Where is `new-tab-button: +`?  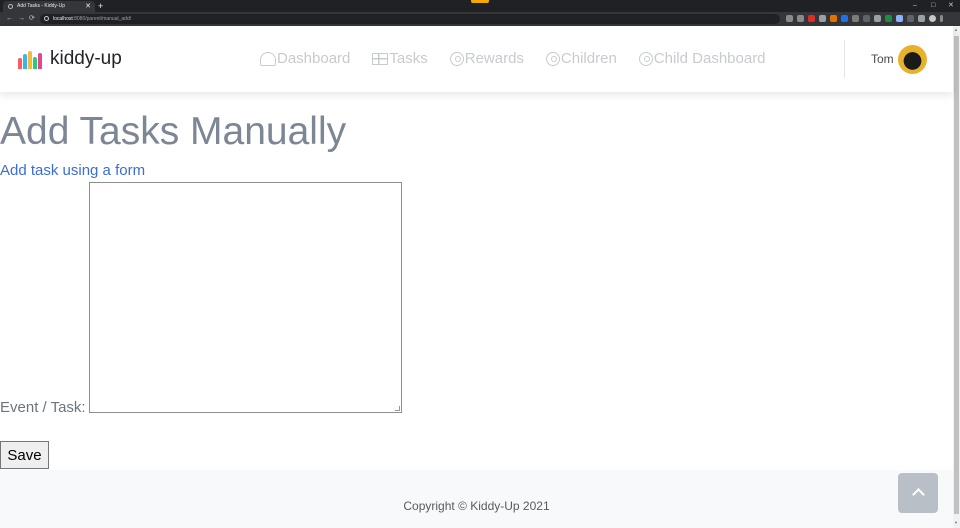
new-tab-button: + is located at coordinates (100, 6).